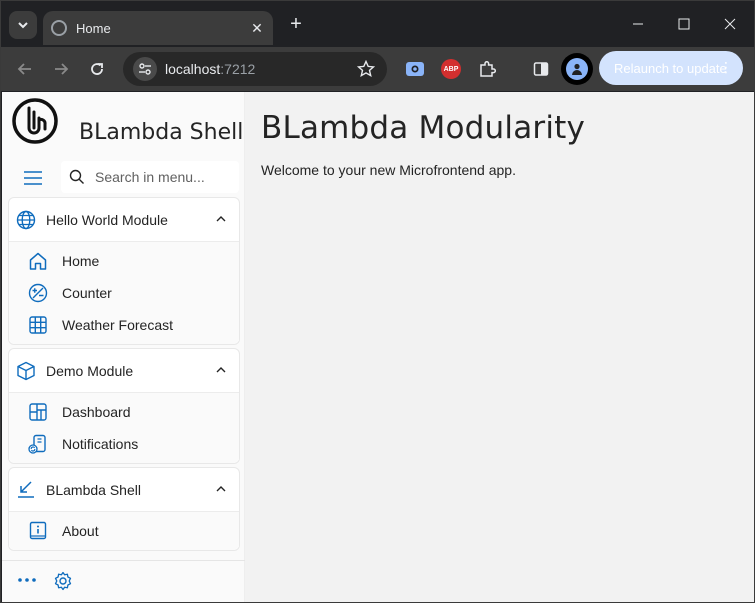  I want to click on back-button, so click(25, 69).